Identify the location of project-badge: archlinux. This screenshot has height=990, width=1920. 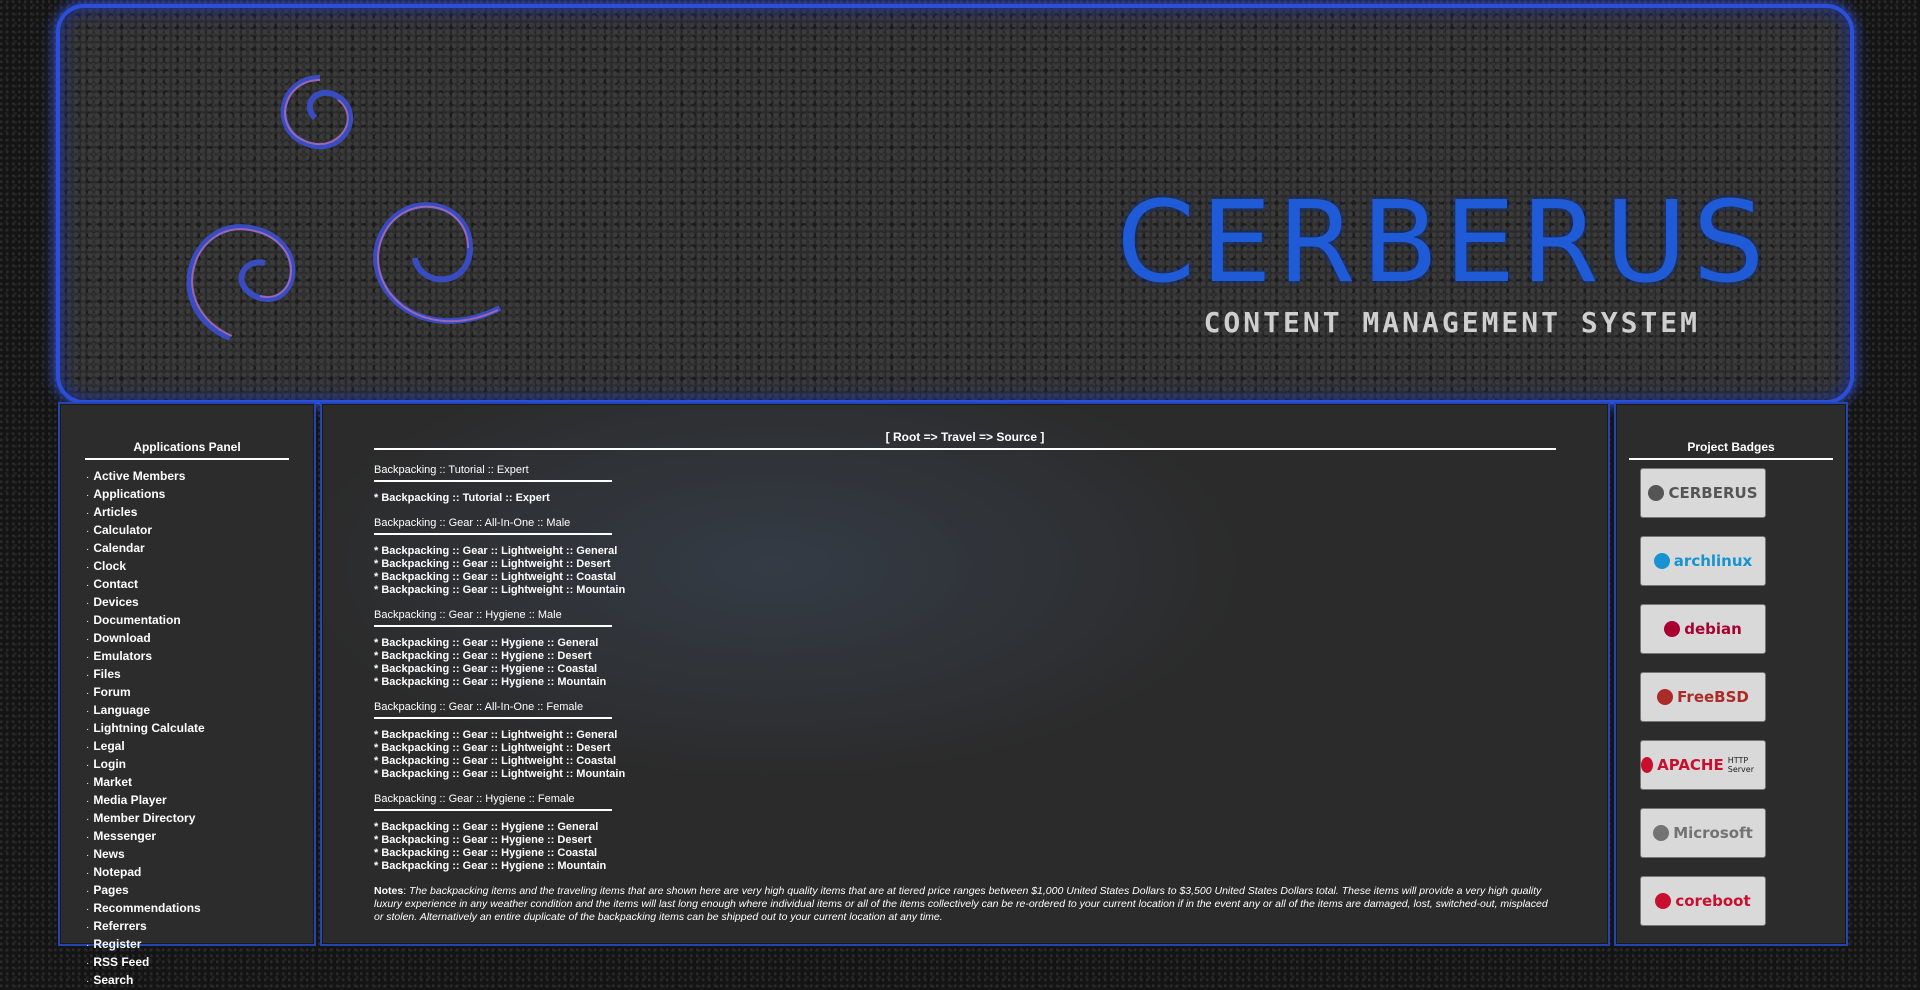
(1703, 561).